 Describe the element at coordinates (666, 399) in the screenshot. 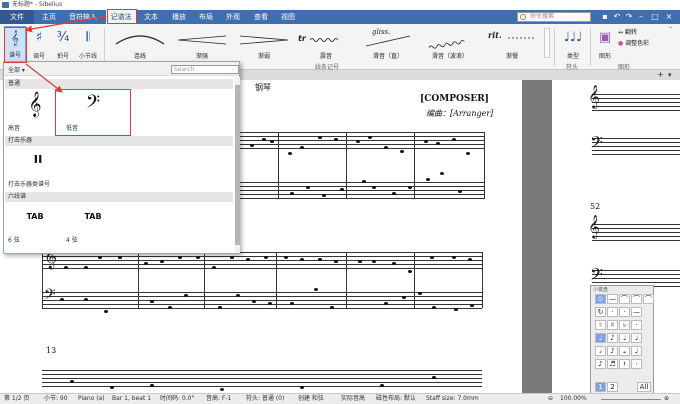

I see `zoom-in-icon: ⊕` at that location.